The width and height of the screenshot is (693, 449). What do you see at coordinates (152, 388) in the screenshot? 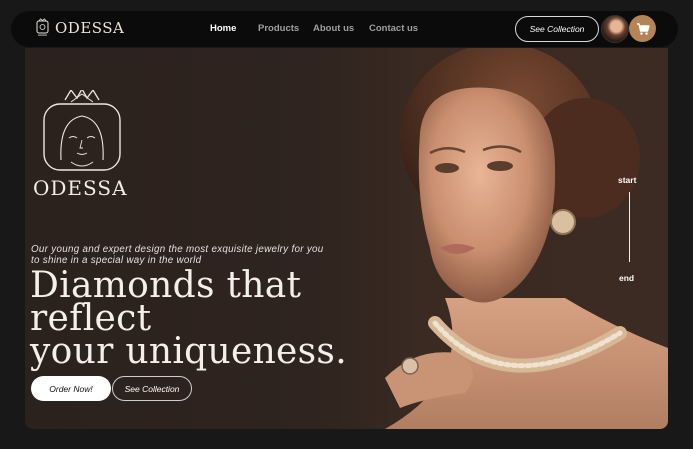
I see `see-collection-button: See Collection` at bounding box center [152, 388].